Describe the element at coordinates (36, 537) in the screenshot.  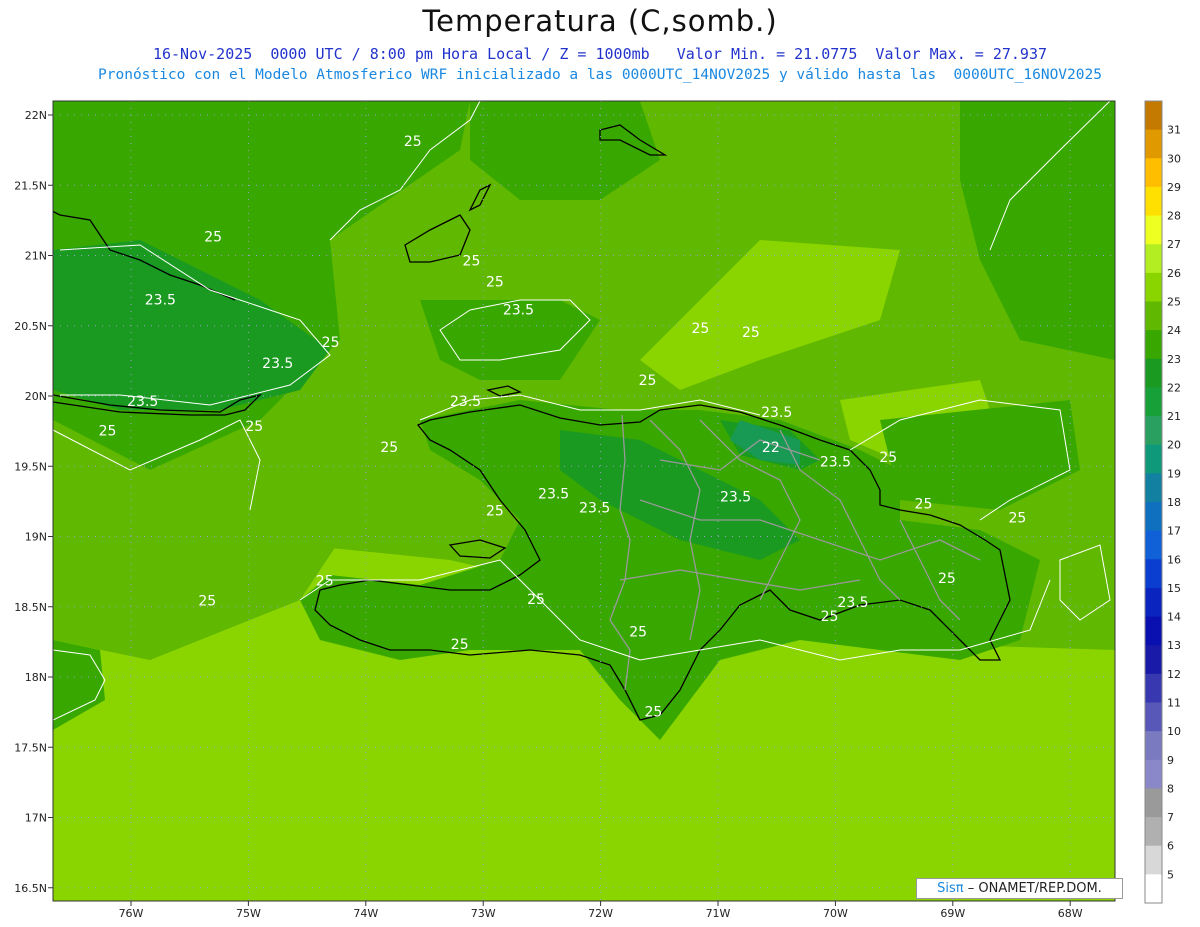
I see `lat-label: 19N` at that location.